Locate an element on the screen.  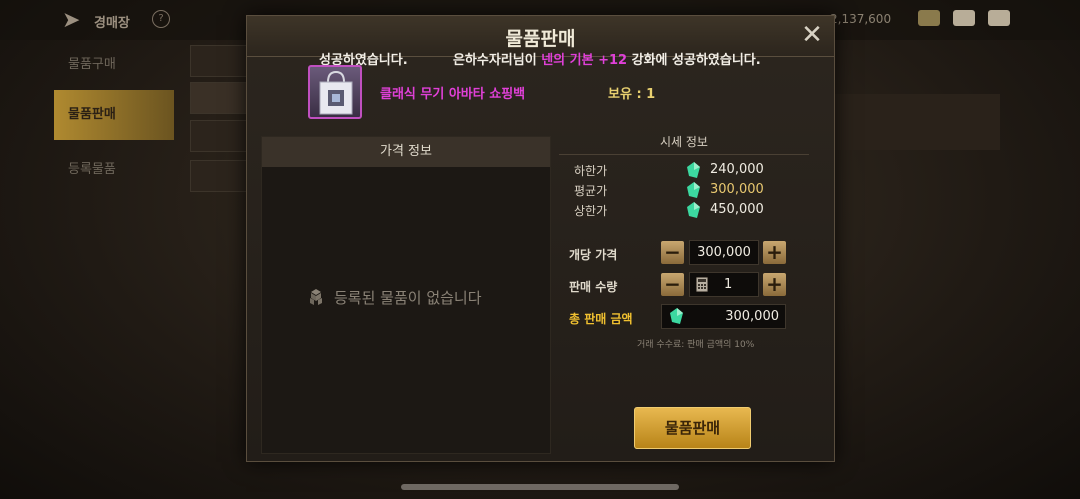
bg-panel is located at coordinates (917, 122).